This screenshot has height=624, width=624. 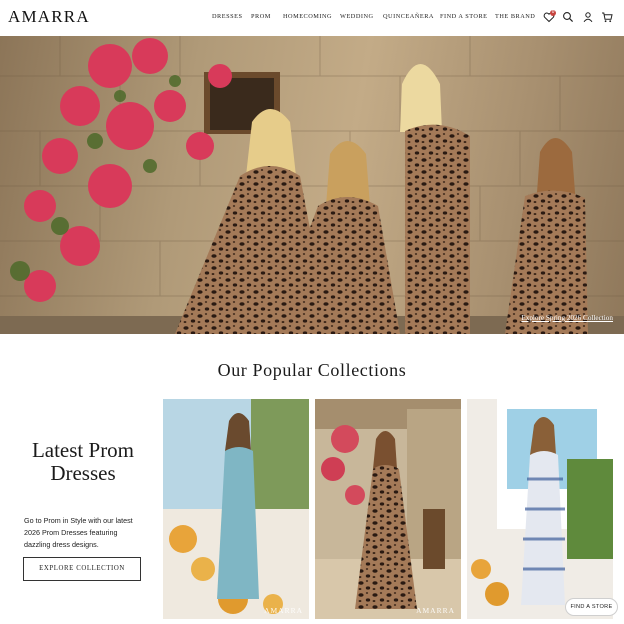 I want to click on nav-item-prom: PROM, so click(x=261, y=16).